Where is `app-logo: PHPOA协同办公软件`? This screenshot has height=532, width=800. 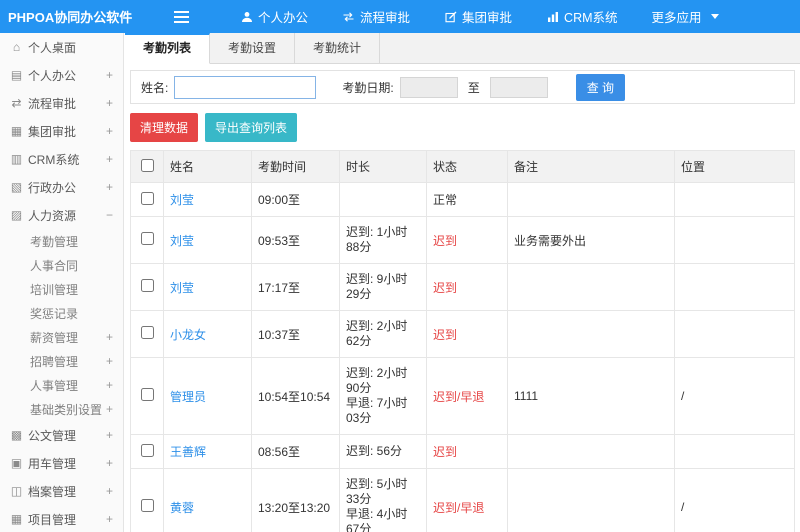 app-logo: PHPOA协同办公软件 is located at coordinates (70, 17).